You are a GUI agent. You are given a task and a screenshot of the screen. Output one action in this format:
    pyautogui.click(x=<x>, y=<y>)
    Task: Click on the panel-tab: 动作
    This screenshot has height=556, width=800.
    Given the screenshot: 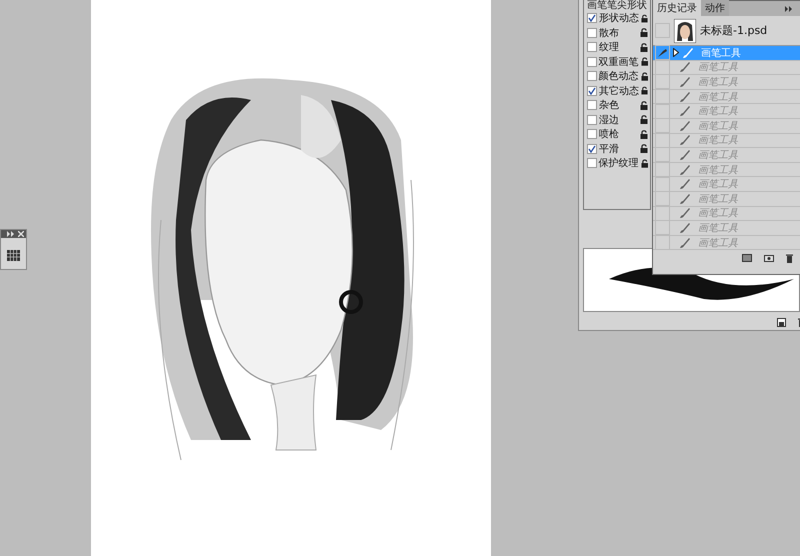 What is the action you would take?
    pyautogui.click(x=715, y=8)
    